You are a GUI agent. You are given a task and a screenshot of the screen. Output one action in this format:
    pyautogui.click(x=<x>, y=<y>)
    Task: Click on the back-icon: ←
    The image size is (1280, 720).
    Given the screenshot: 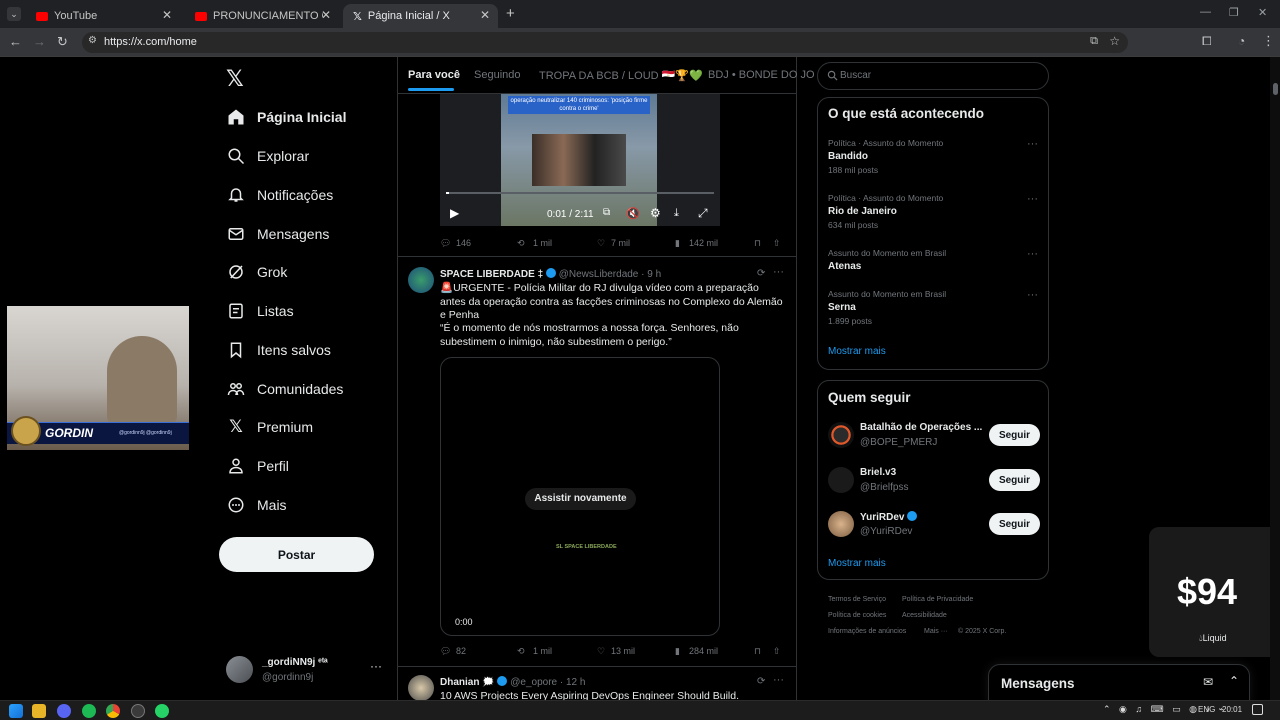 What is the action you would take?
    pyautogui.click(x=15, y=41)
    